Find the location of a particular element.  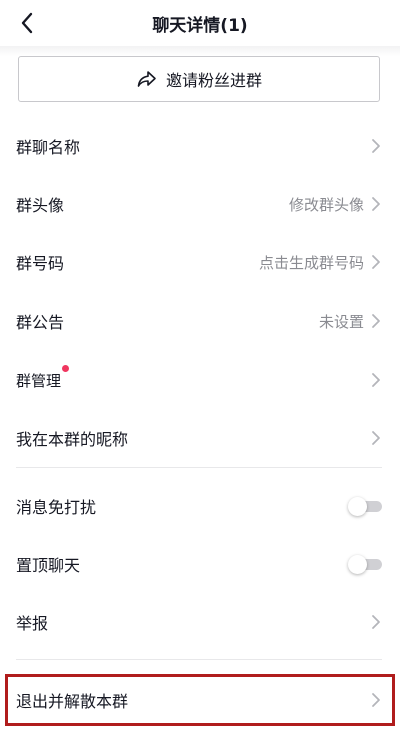

group-management-text: 群管理 is located at coordinates (39, 380).